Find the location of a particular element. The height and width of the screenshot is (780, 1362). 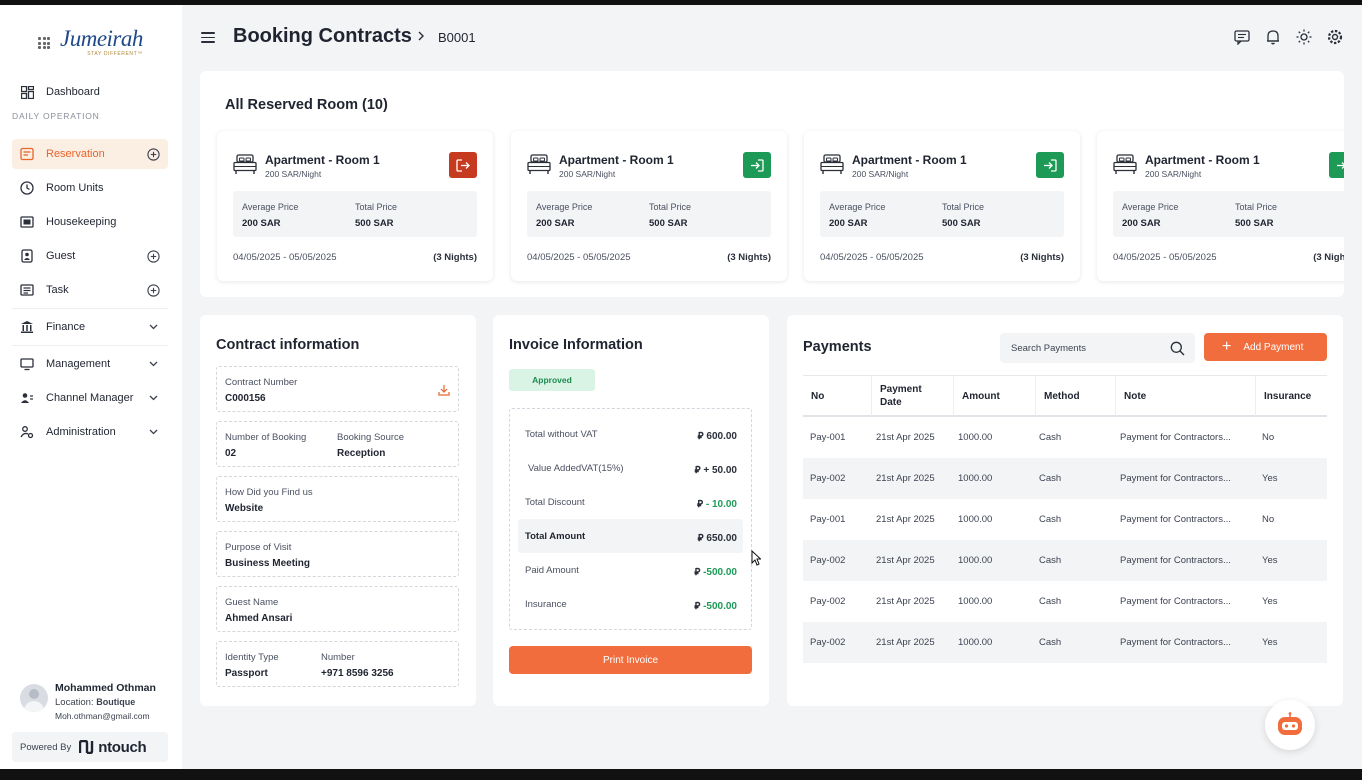

sidebar-item-label: Room Units is located at coordinates (75, 188).